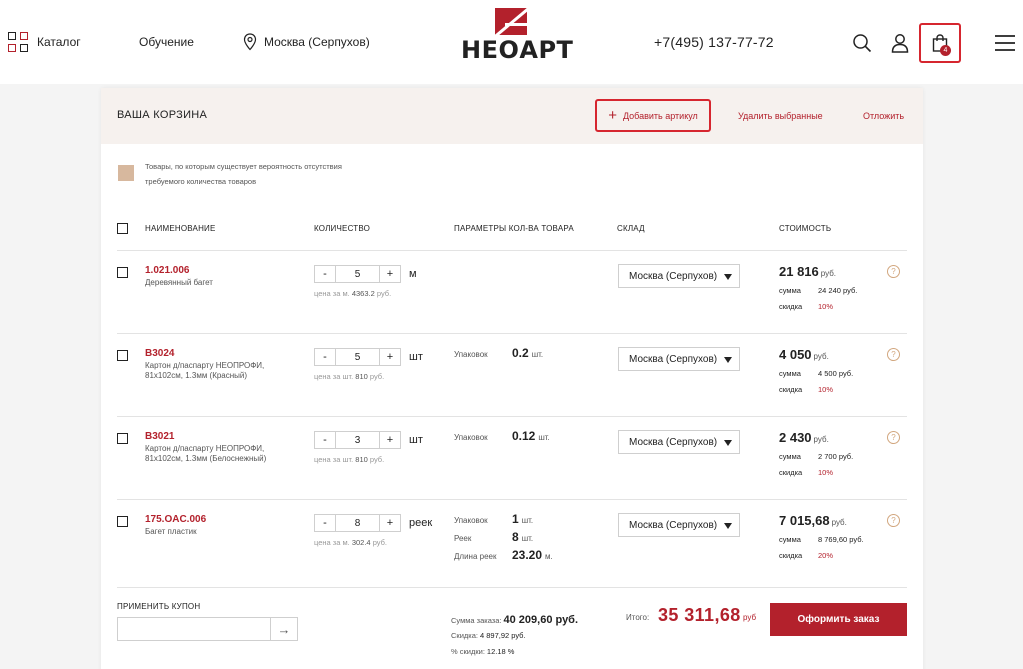  What do you see at coordinates (357, 523) in the screenshot?
I see `quantity-input: 8` at bounding box center [357, 523].